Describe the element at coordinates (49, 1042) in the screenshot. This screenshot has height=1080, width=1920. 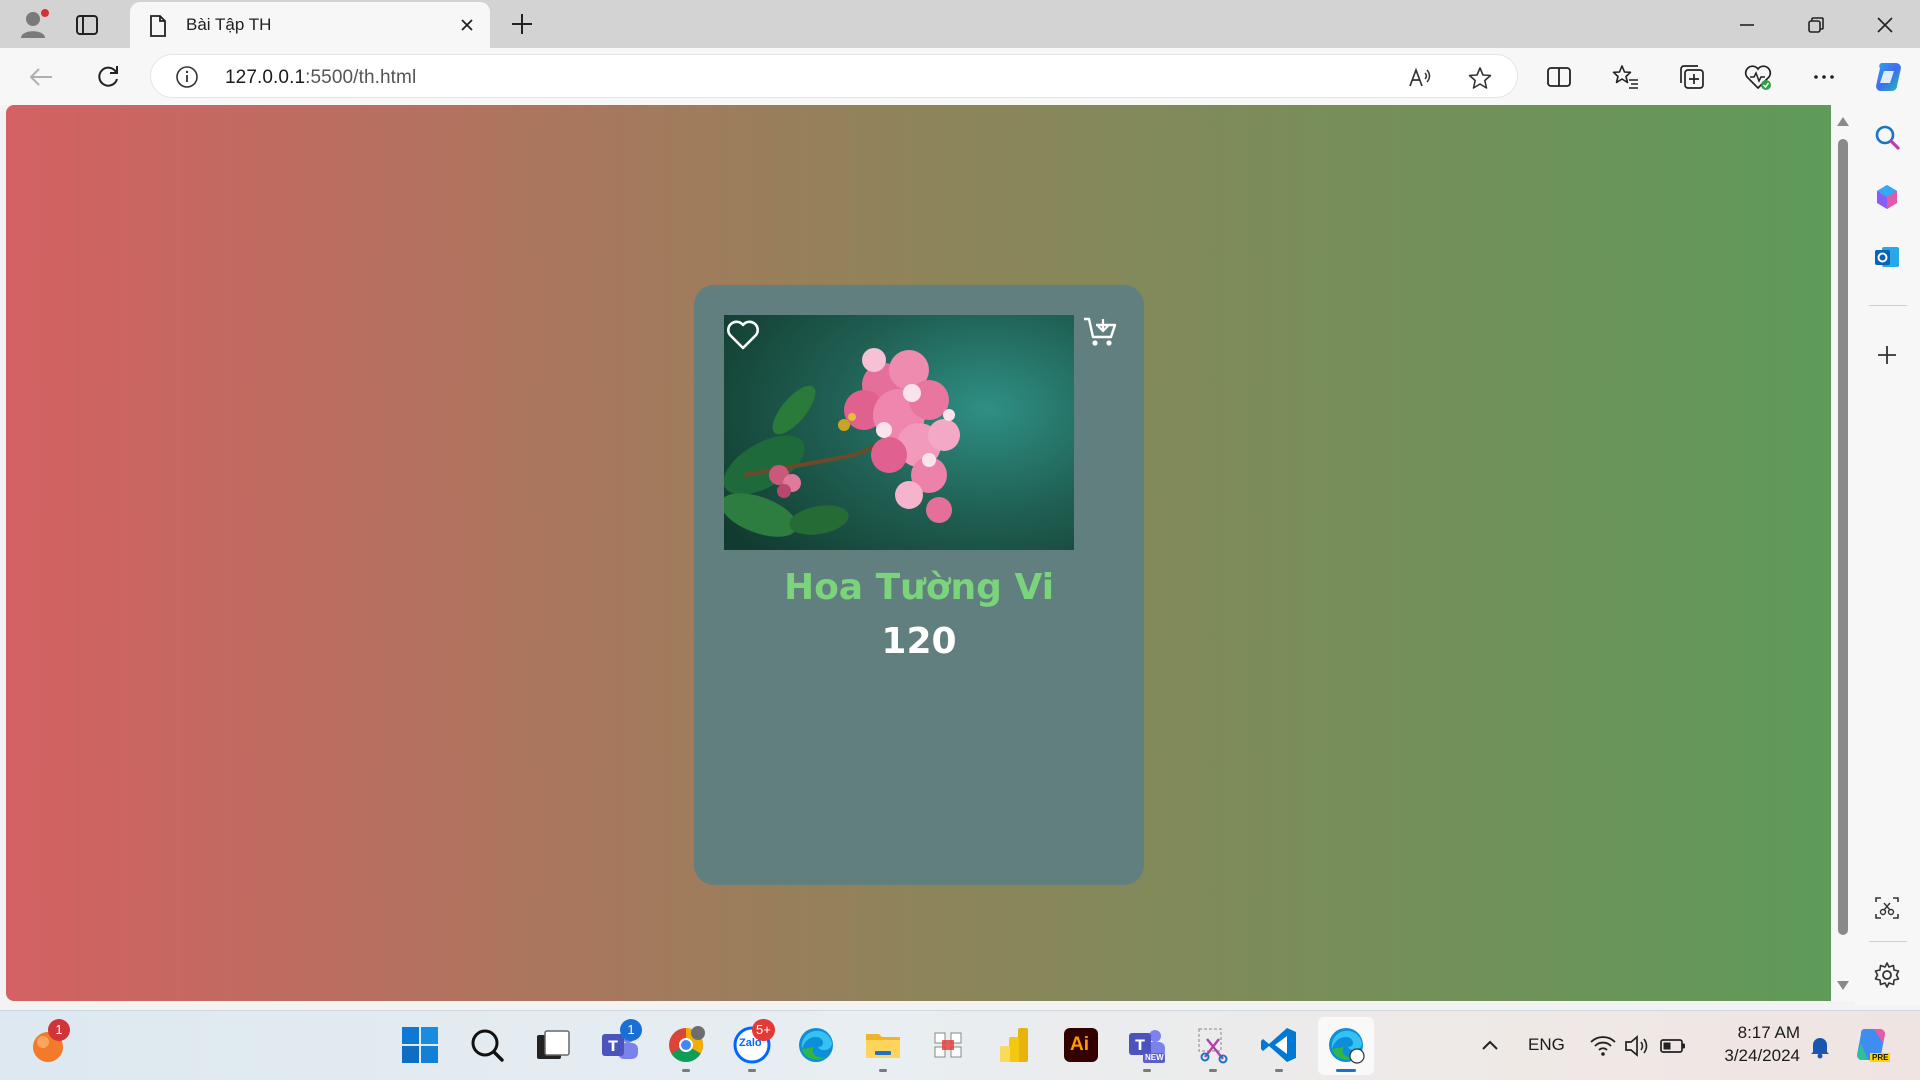
I see `notification-app-icon: 1` at that location.